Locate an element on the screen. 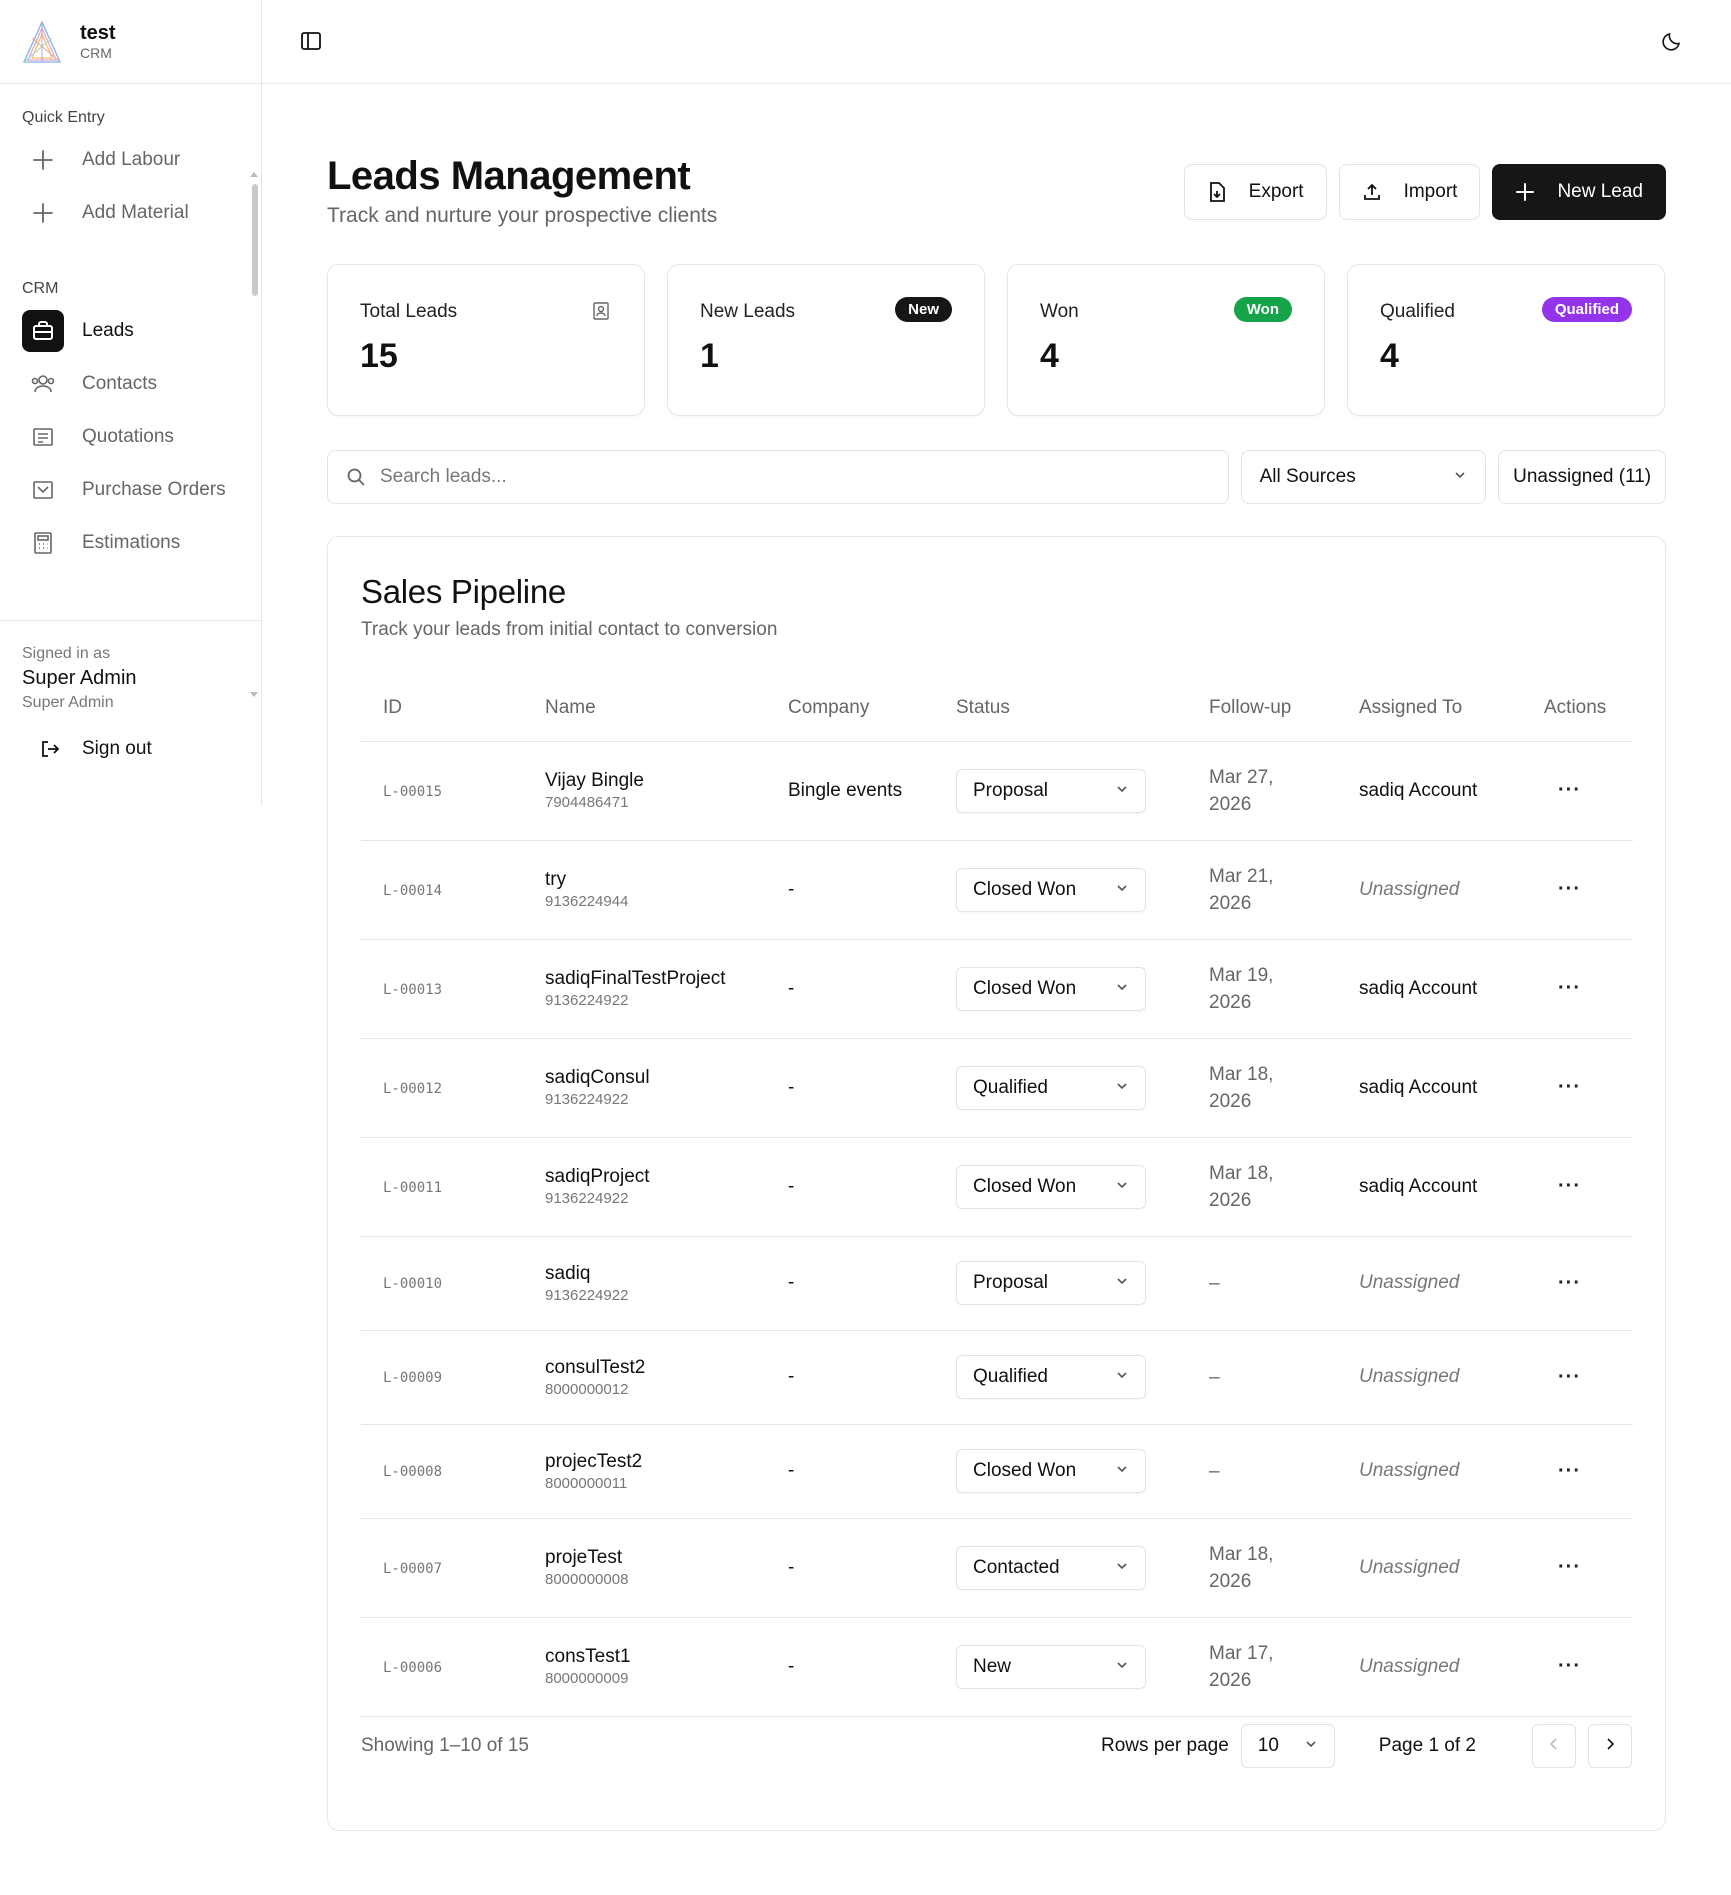 The height and width of the screenshot is (1895, 1731). plus-icon is located at coordinates (43, 160).